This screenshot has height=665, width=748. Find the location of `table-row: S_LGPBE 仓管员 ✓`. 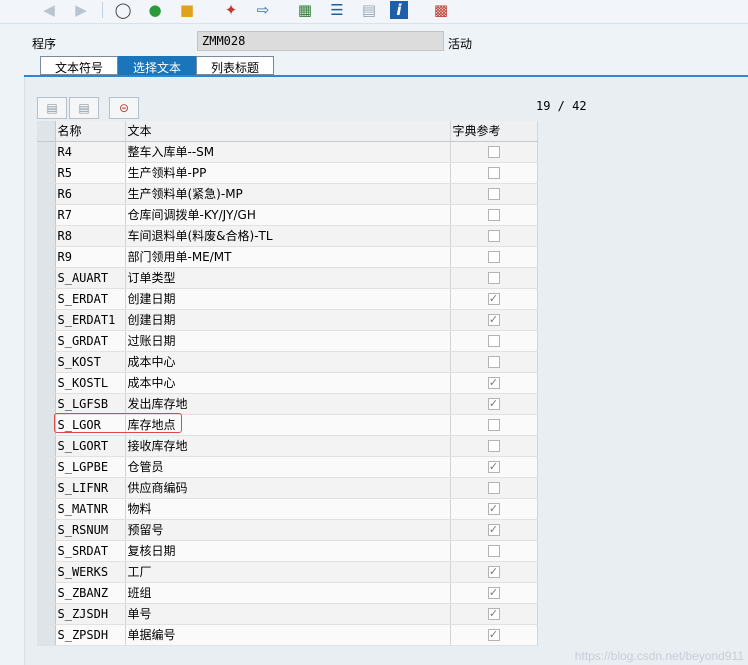

table-row: S_LGPBE 仓管员 ✓ is located at coordinates (287, 467).